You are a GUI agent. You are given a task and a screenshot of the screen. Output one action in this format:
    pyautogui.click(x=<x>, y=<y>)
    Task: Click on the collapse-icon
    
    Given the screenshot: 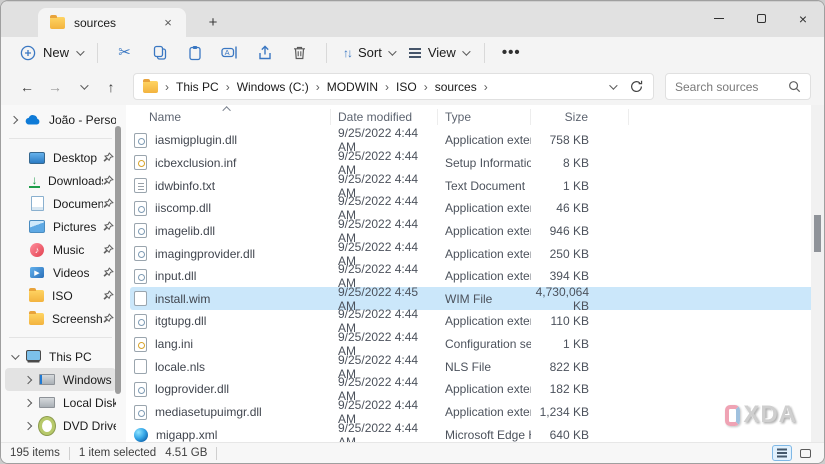 What is the action you would take?
    pyautogui.click(x=15, y=355)
    